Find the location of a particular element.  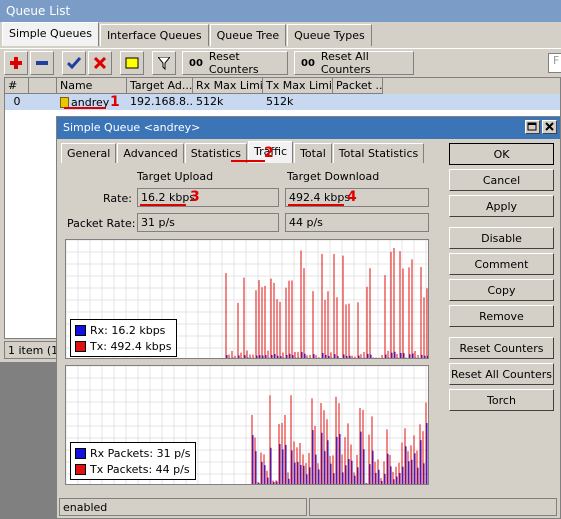

filter-icon is located at coordinates (164, 63).